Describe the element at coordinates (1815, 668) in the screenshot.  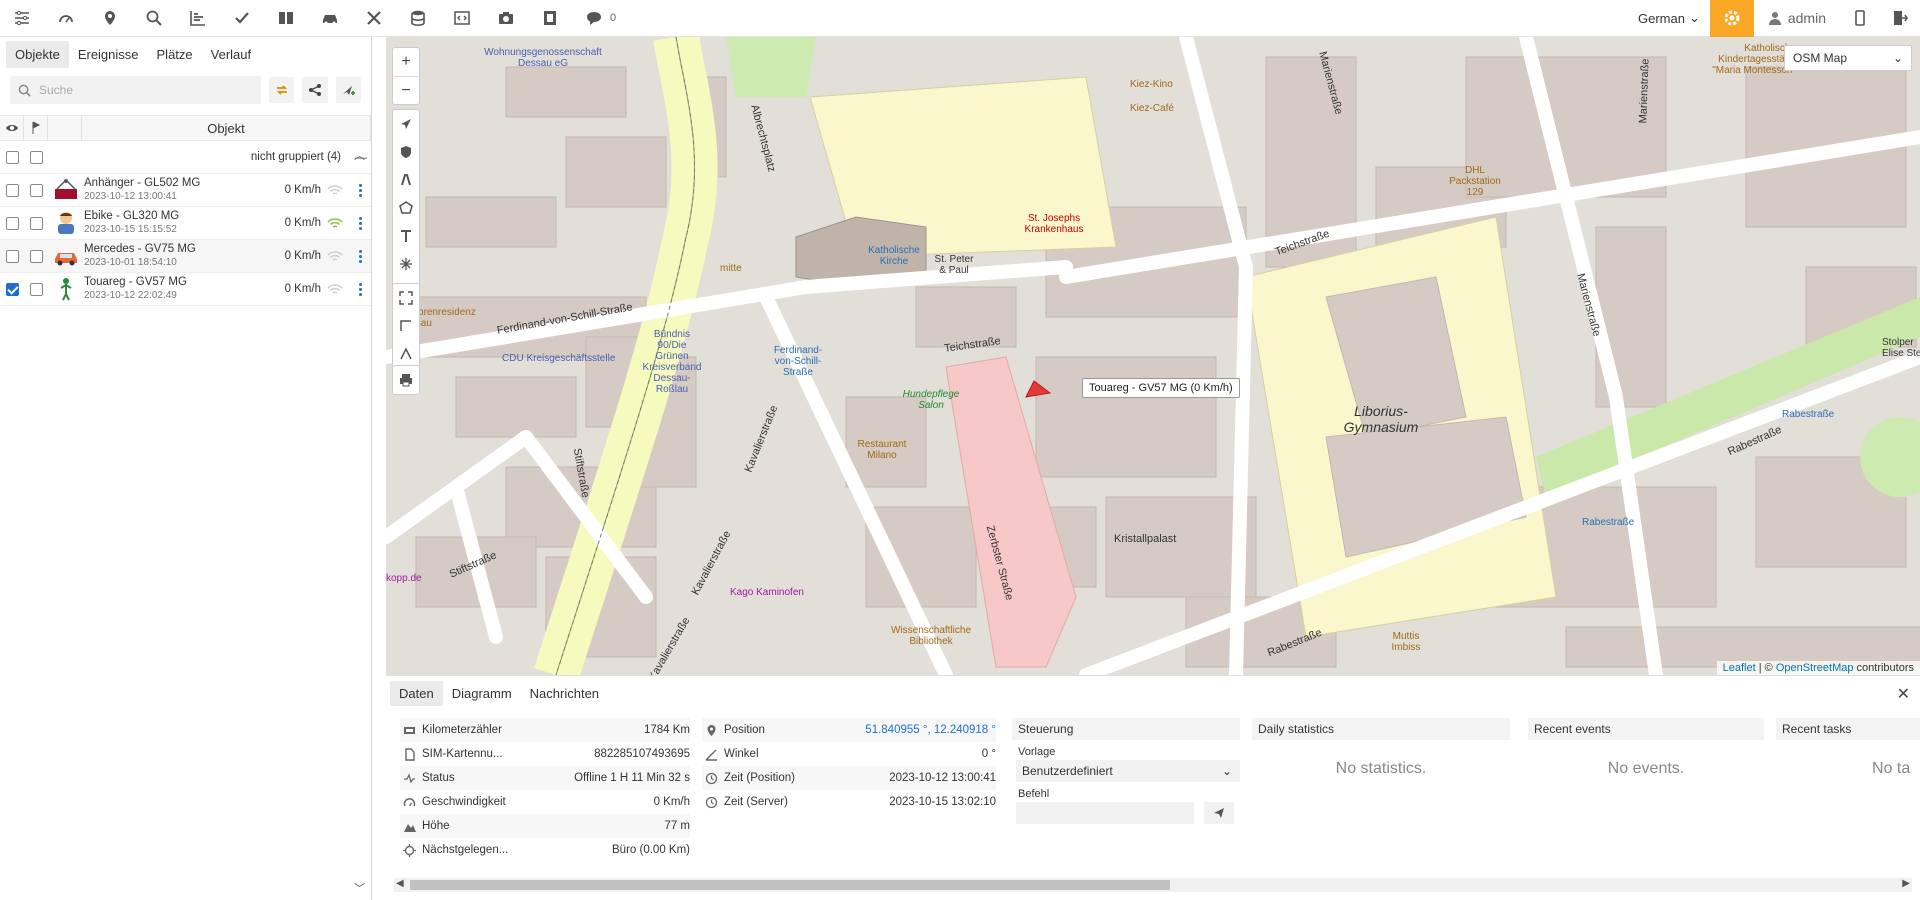
I see `osm-link: OpenStreetMap` at that location.